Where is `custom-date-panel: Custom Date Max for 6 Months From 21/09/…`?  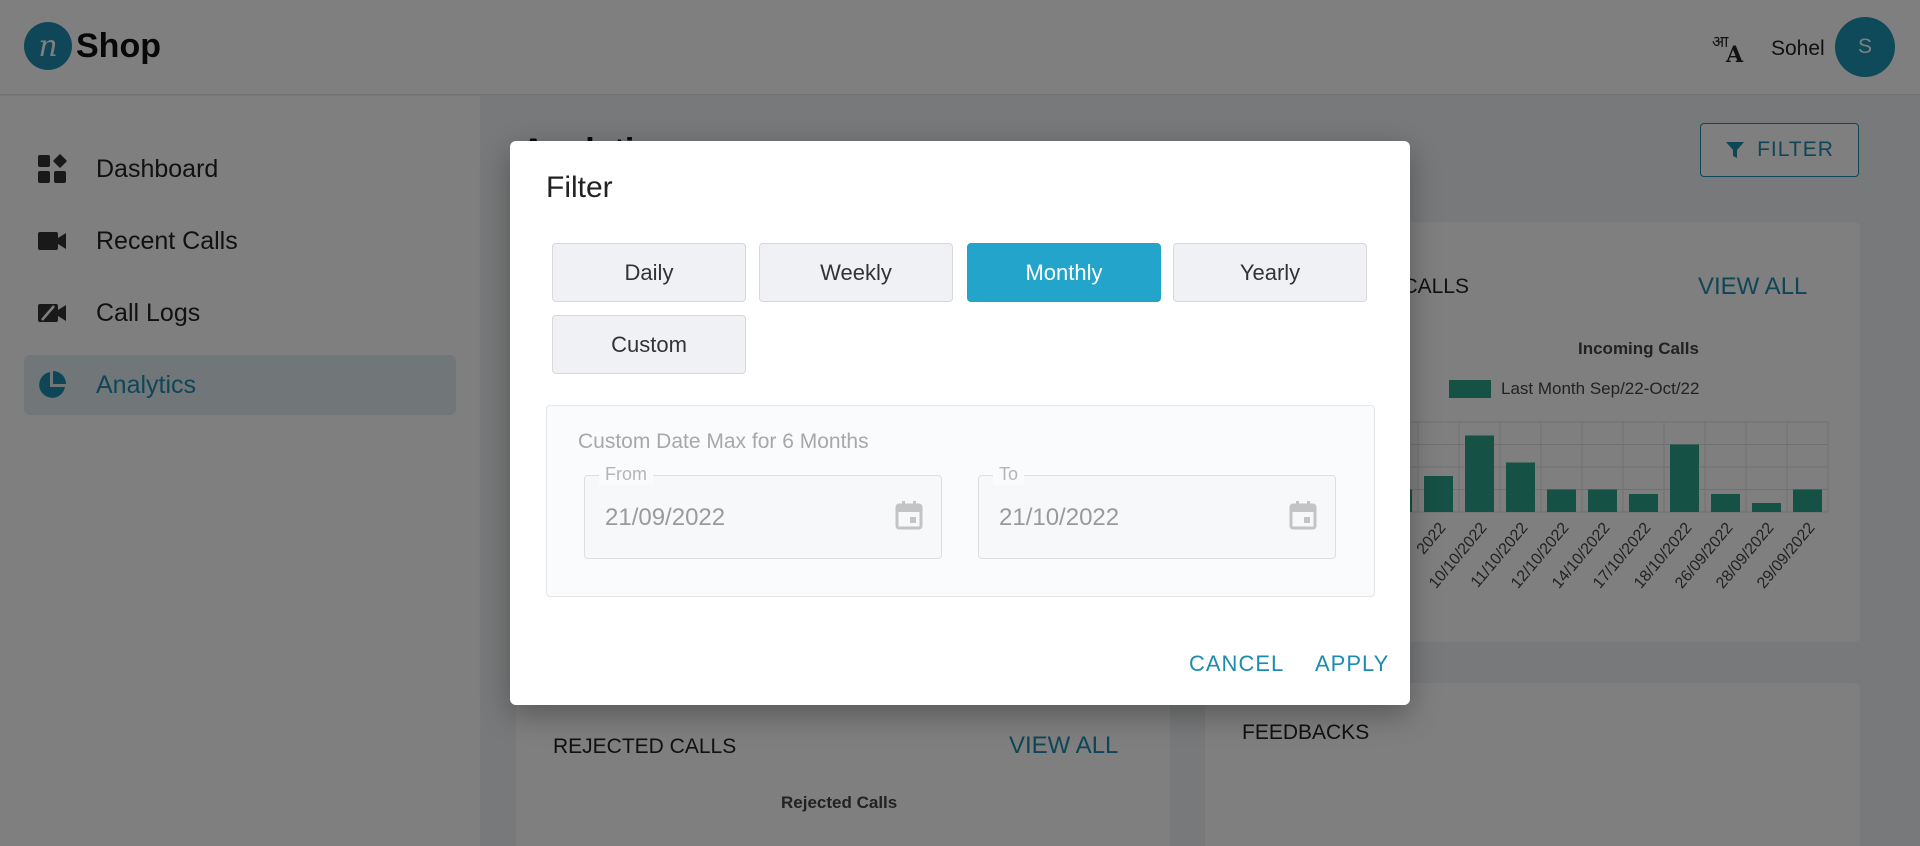 custom-date-panel: Custom Date Max for 6 Months From 21/09/… is located at coordinates (960, 501).